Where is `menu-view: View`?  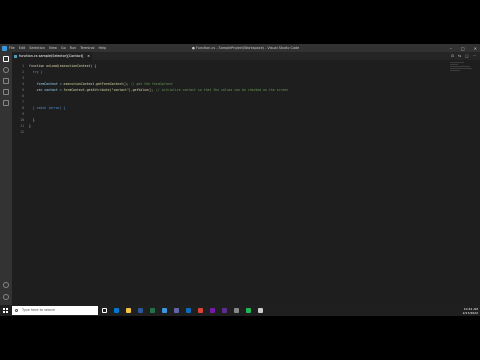
menu-view: View is located at coordinates (53, 48).